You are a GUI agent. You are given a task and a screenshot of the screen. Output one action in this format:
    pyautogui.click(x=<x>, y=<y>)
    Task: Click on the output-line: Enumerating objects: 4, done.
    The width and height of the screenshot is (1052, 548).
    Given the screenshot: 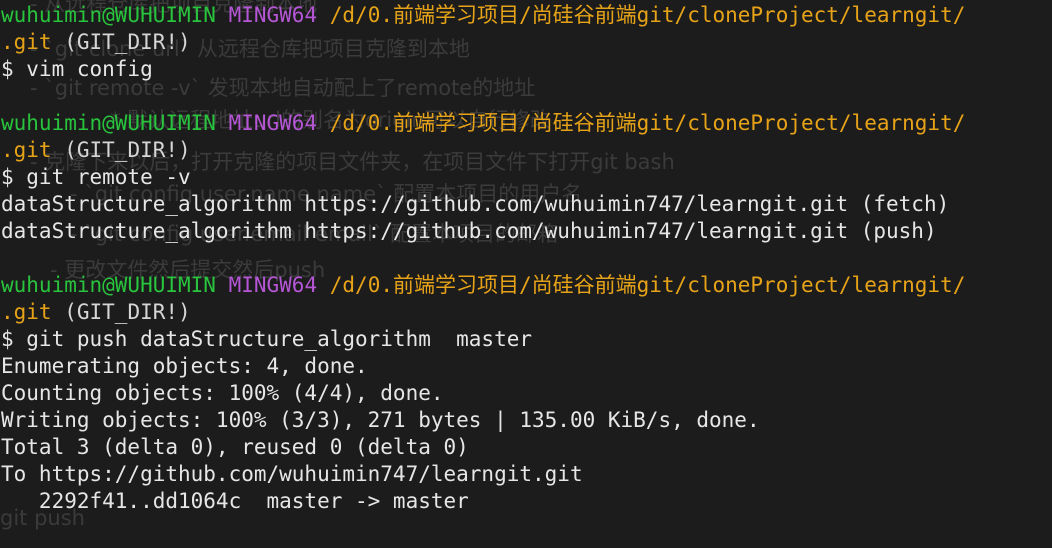 What is the action you would take?
    pyautogui.click(x=184, y=366)
    